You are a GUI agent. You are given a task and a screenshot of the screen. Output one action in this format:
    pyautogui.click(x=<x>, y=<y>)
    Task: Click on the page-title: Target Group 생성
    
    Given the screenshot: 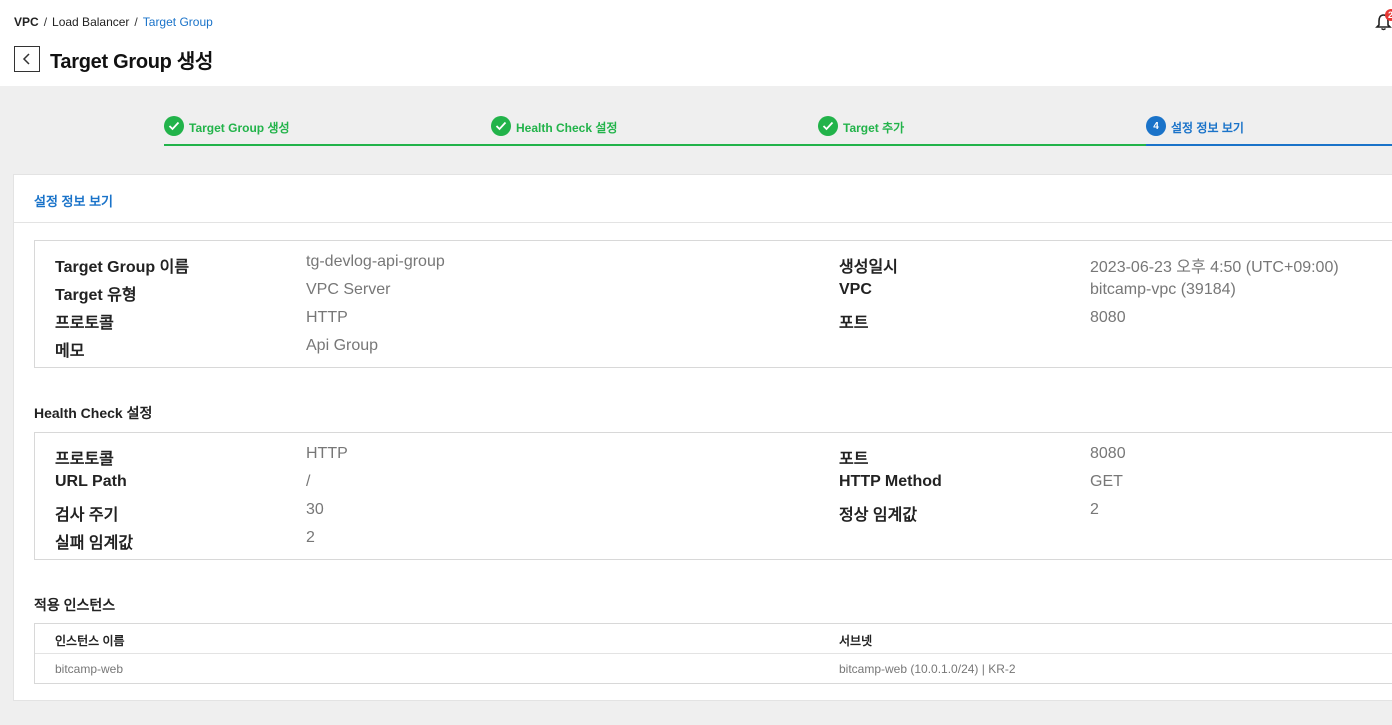 What is the action you would take?
    pyautogui.click(x=132, y=62)
    